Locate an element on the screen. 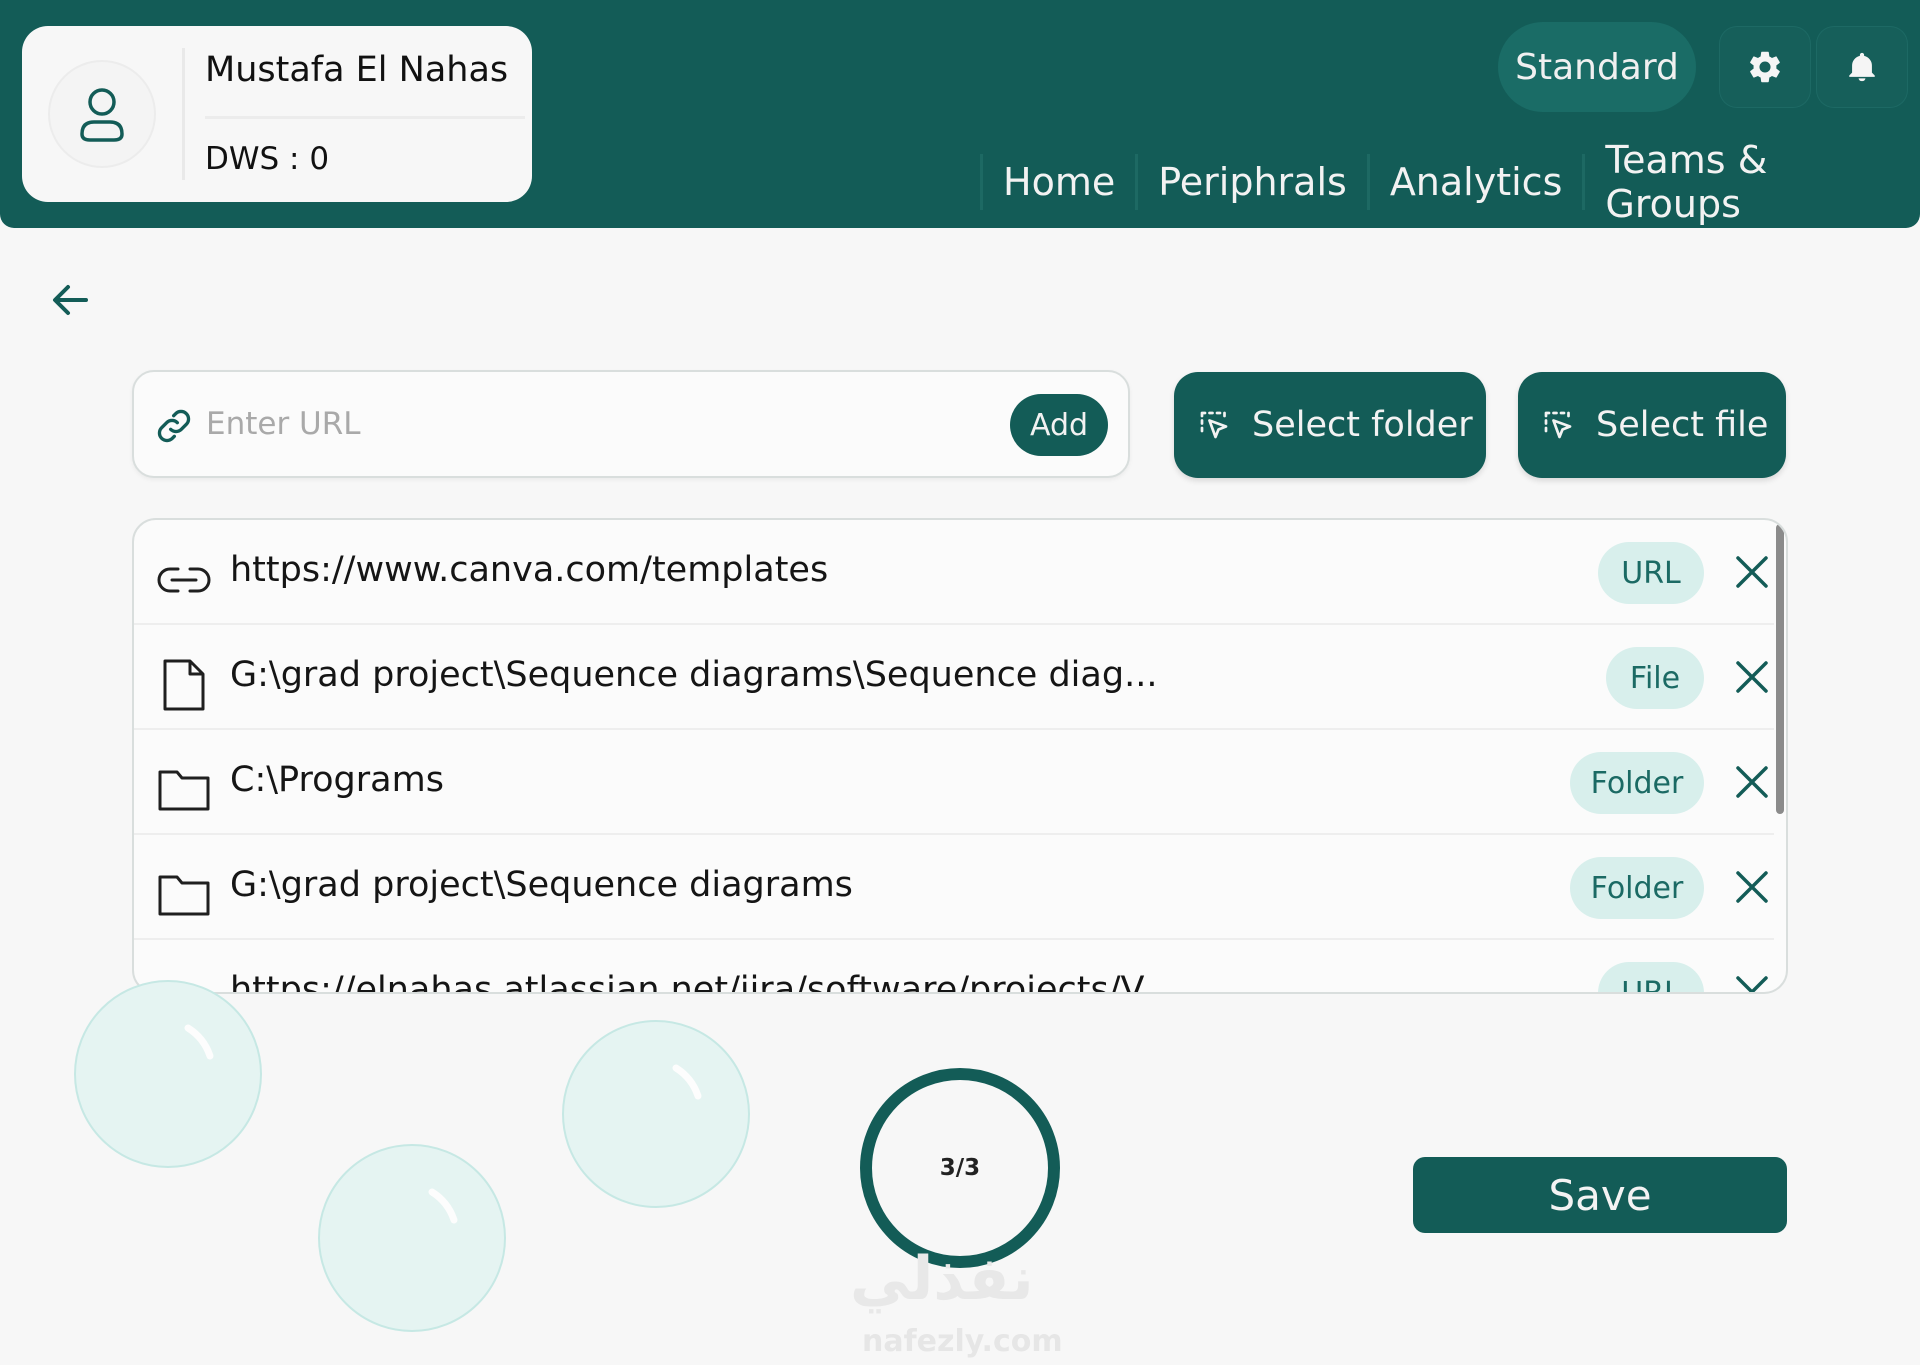  progress-count: 3/3 is located at coordinates (960, 1168).